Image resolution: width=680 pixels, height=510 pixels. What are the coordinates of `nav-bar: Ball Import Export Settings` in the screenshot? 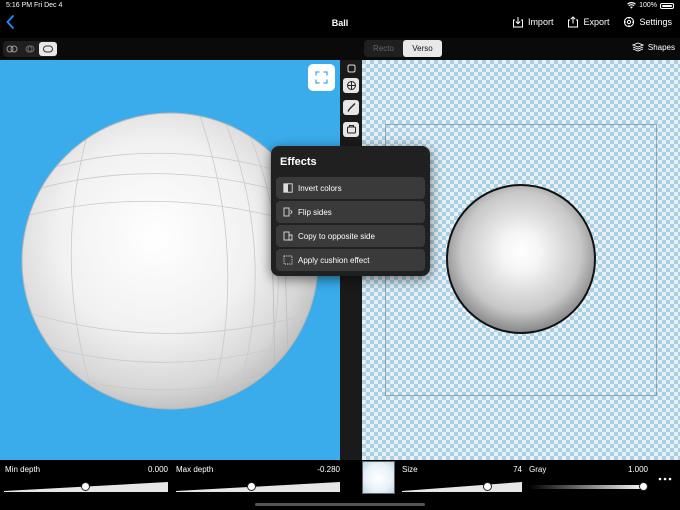 It's located at (340, 25).